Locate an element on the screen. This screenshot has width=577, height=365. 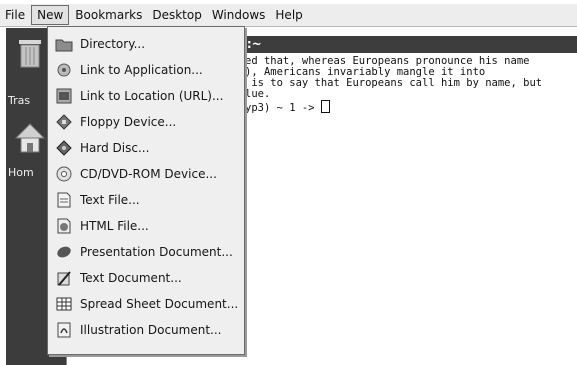
menubar: File New Bookmarks Desktop Windows Help is located at coordinates (288, 15).